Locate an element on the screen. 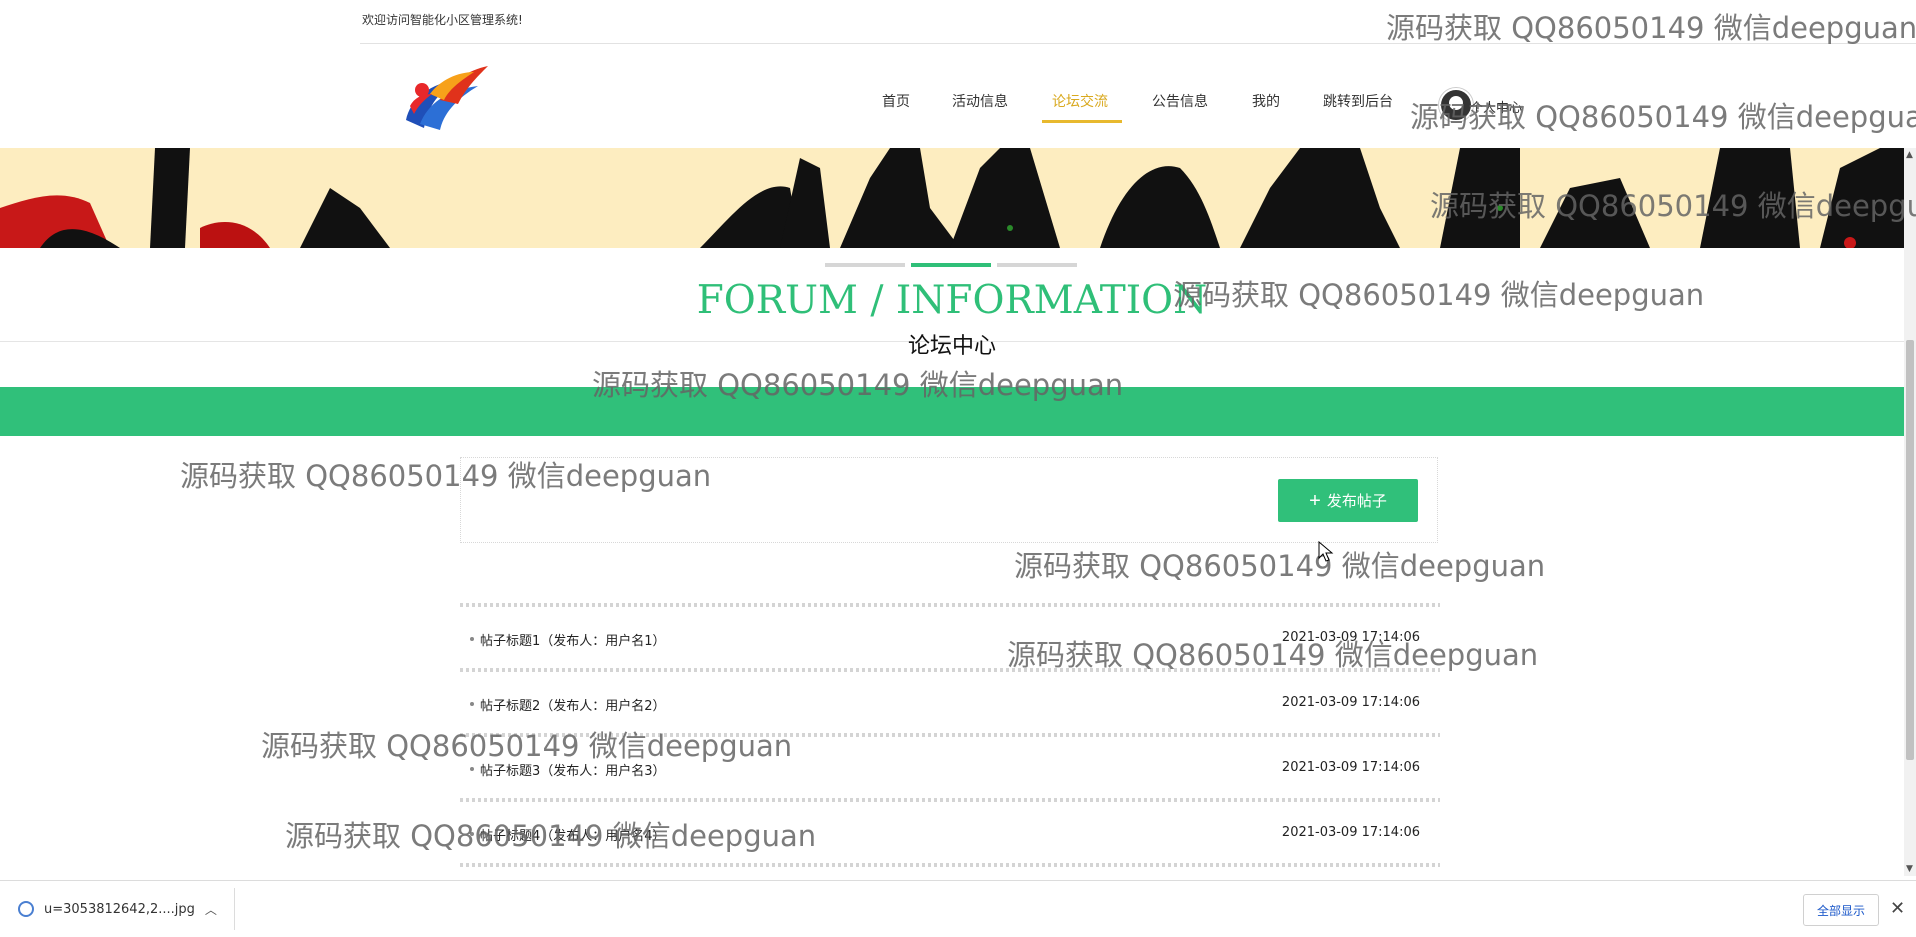 This screenshot has width=1916, height=937. nav-item-activities: 活动信息 is located at coordinates (980, 101).